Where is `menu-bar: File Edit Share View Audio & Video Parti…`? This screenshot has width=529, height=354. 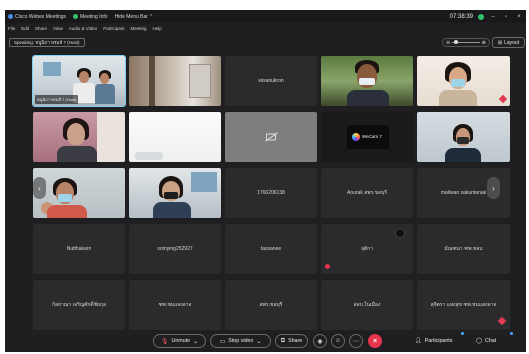
menu-bar: File Edit Share View Audio & Video Parti… is located at coordinates (265, 28).